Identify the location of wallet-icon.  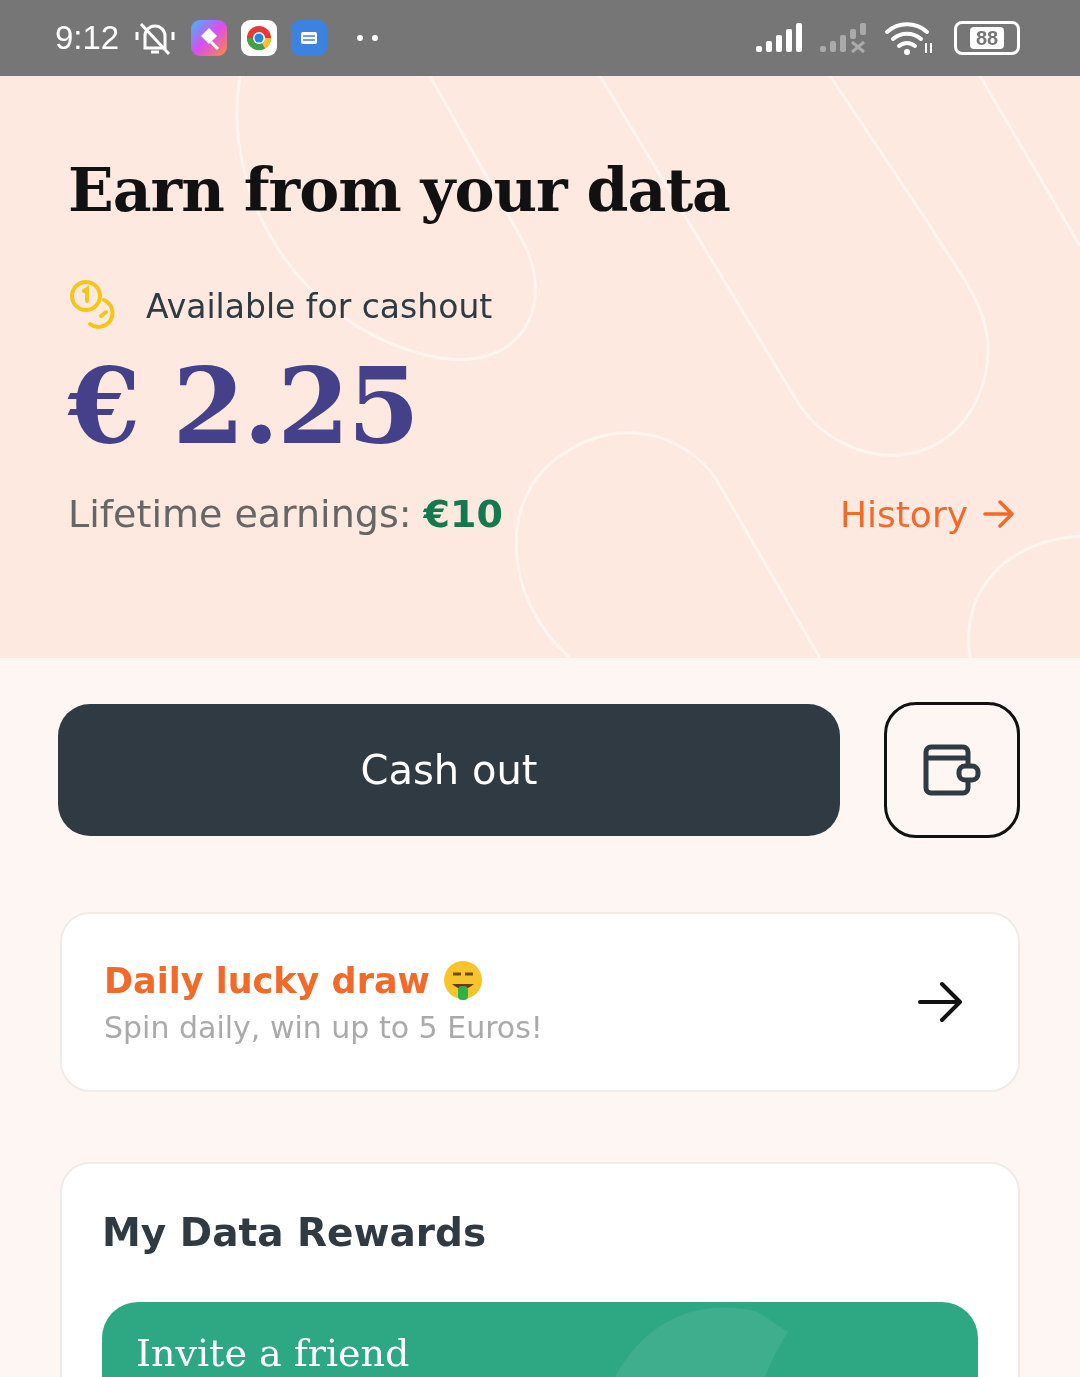
(952, 770).